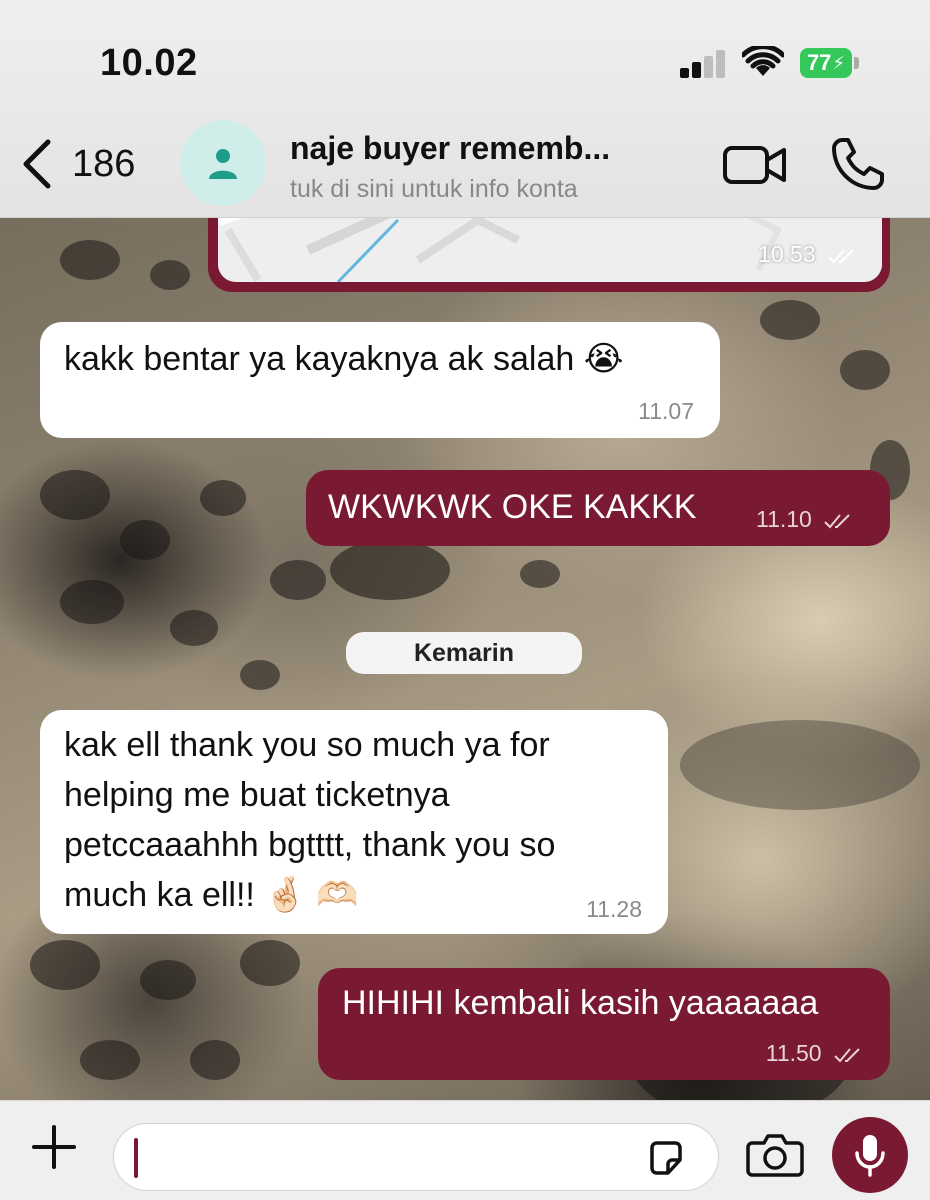 Image resolution: width=930 pixels, height=1200 pixels. What do you see at coordinates (839, 62) in the screenshot?
I see `charging-bolt-icon: ⚡` at bounding box center [839, 62].